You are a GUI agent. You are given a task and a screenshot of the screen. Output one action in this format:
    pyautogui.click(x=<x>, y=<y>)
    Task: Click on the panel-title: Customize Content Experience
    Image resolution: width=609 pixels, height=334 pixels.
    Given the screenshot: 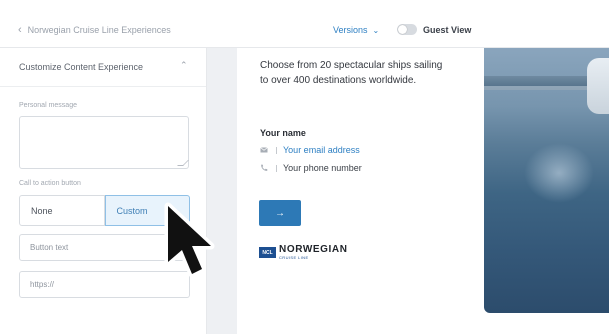 What is the action you would take?
    pyautogui.click(x=81, y=67)
    